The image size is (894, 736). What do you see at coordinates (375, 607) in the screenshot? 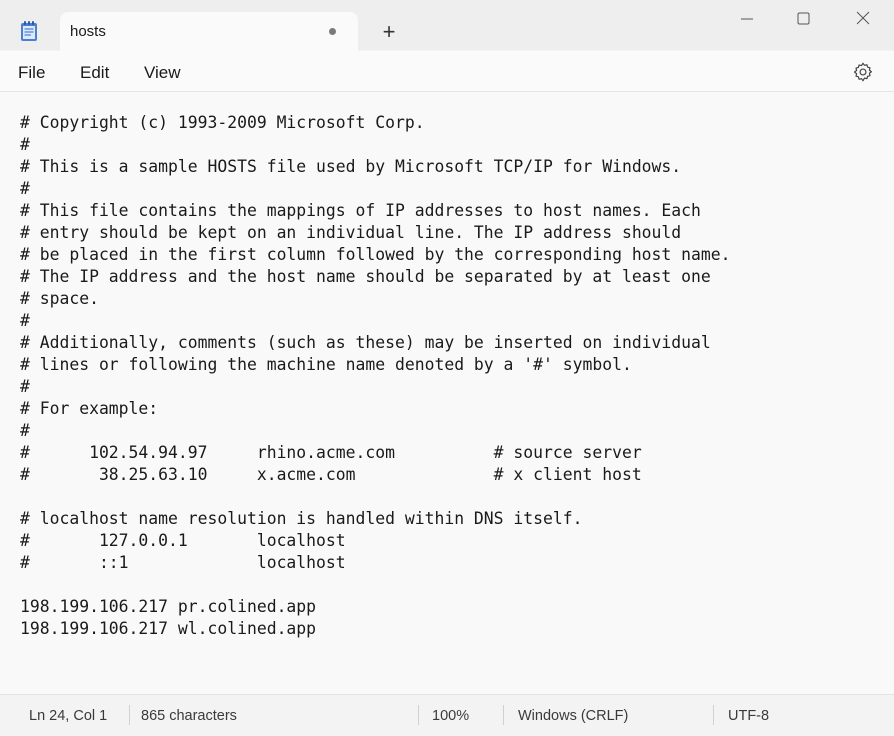
I see `editor-line: 198.199.106.217 pr.colined.app` at bounding box center [375, 607].